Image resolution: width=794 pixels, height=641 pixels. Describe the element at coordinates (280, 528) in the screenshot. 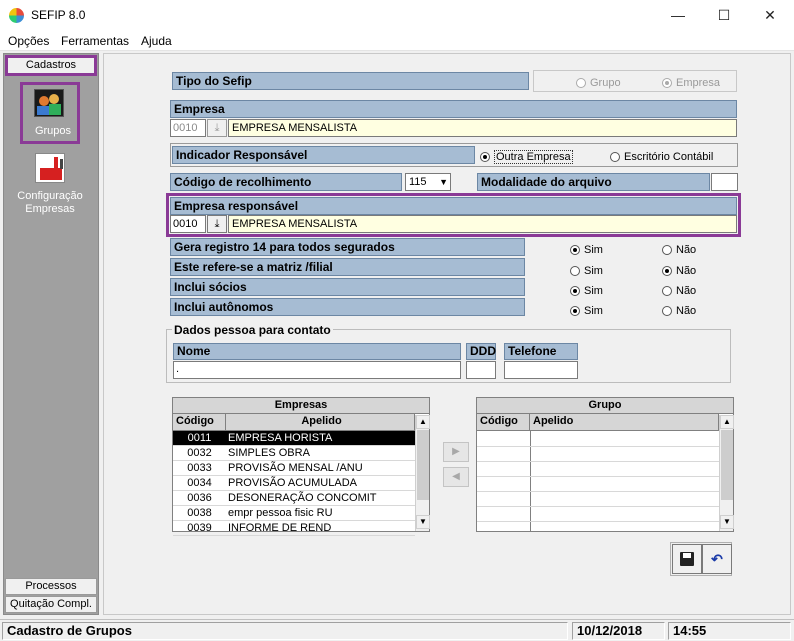

I see `cell-apelido: INFORME DE REND` at that location.